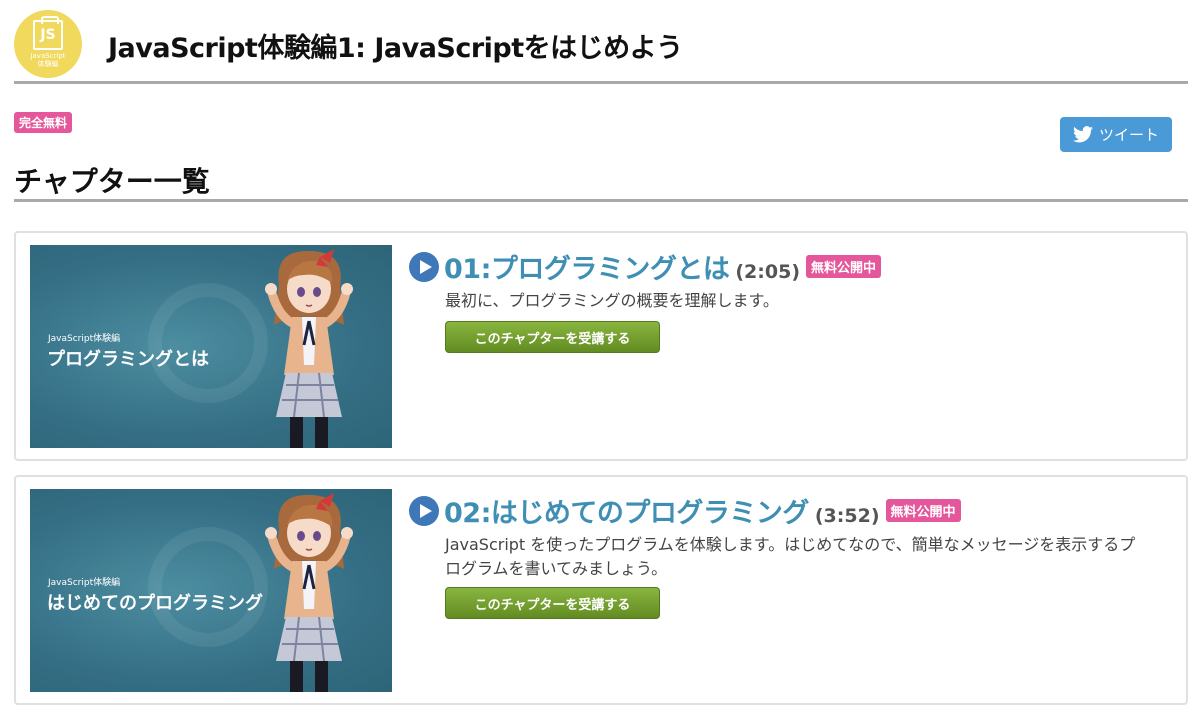  I want to click on thumbnail-title: はじめてのプログラミング, so click(155, 603).